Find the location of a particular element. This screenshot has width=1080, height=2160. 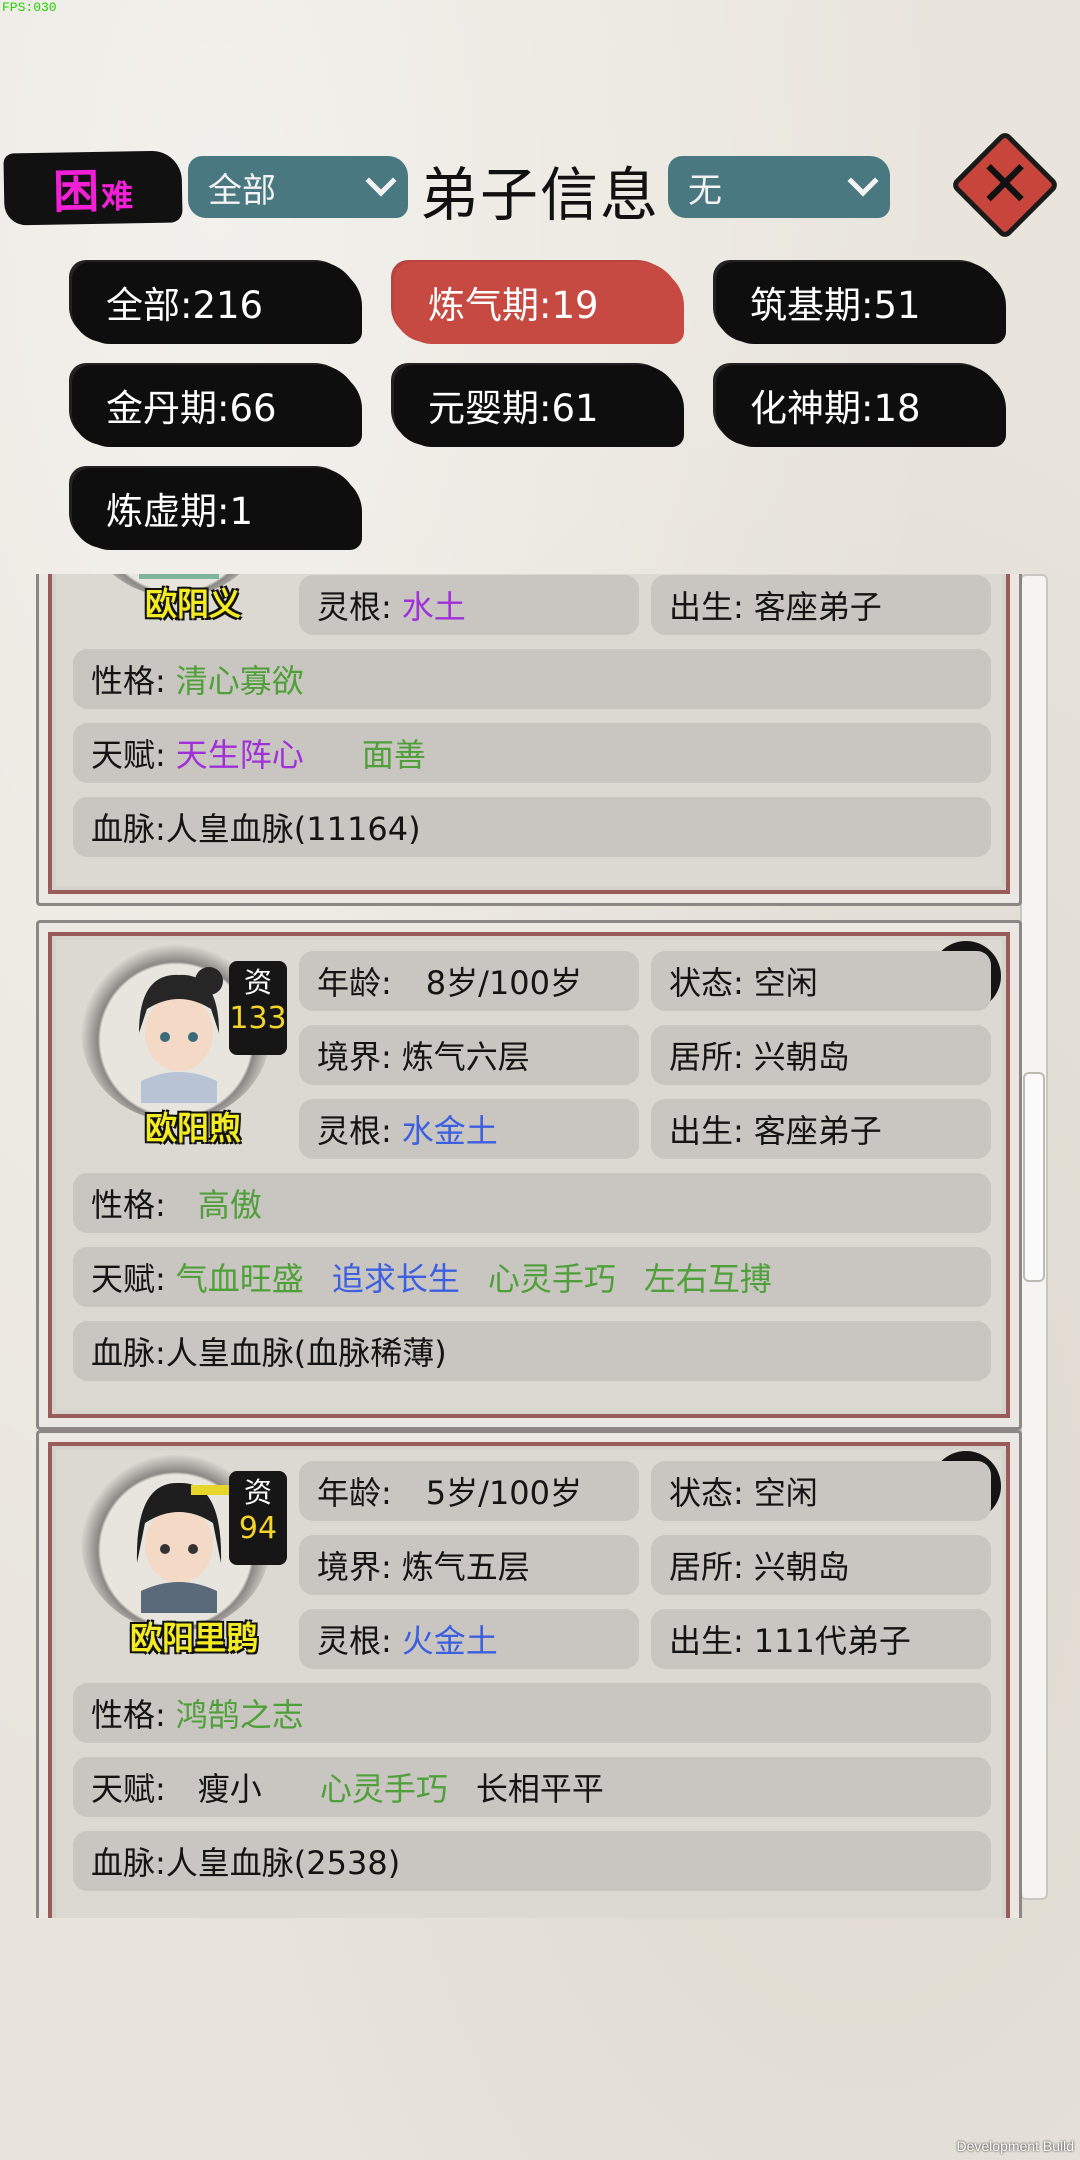

talent-field: 天赋: 气血旺盛 追求长生 心灵手巧 左右互搏 is located at coordinates (532, 1277).